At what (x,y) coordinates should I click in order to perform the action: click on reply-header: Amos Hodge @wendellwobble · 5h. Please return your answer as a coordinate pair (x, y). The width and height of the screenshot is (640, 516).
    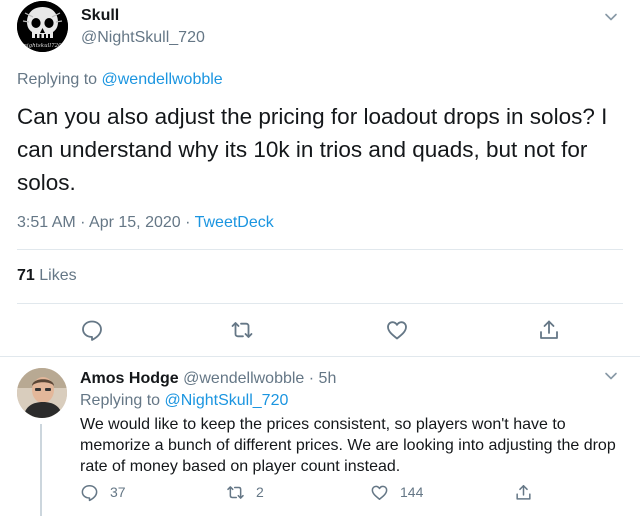
    Looking at the image, I should click on (208, 379).